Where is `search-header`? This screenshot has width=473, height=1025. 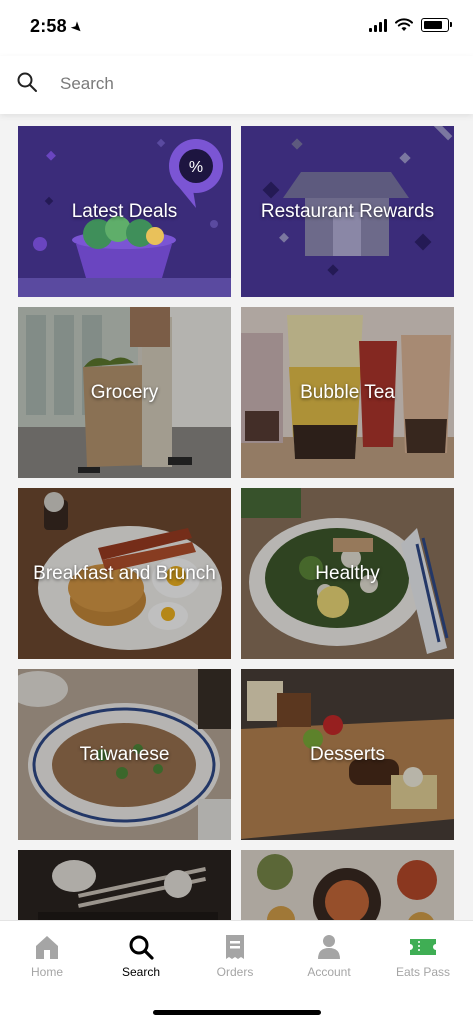
search-header is located at coordinates (236, 85).